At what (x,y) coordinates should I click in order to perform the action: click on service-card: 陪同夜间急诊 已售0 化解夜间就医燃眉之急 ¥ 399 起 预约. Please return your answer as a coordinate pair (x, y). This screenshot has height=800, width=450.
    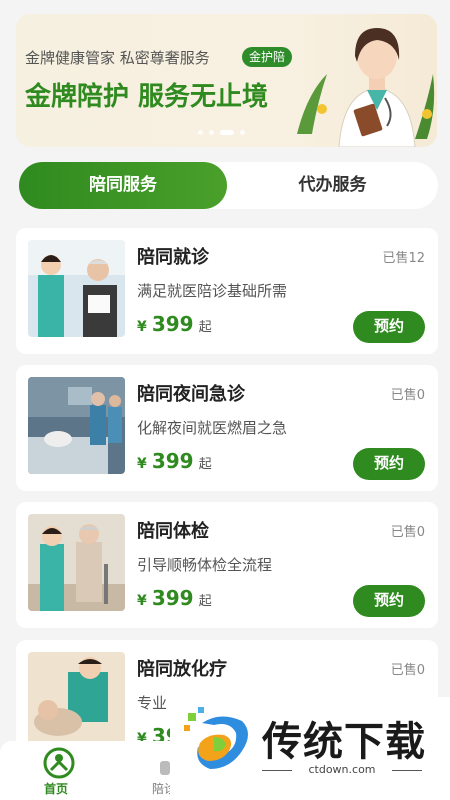
    Looking at the image, I should click on (227, 428).